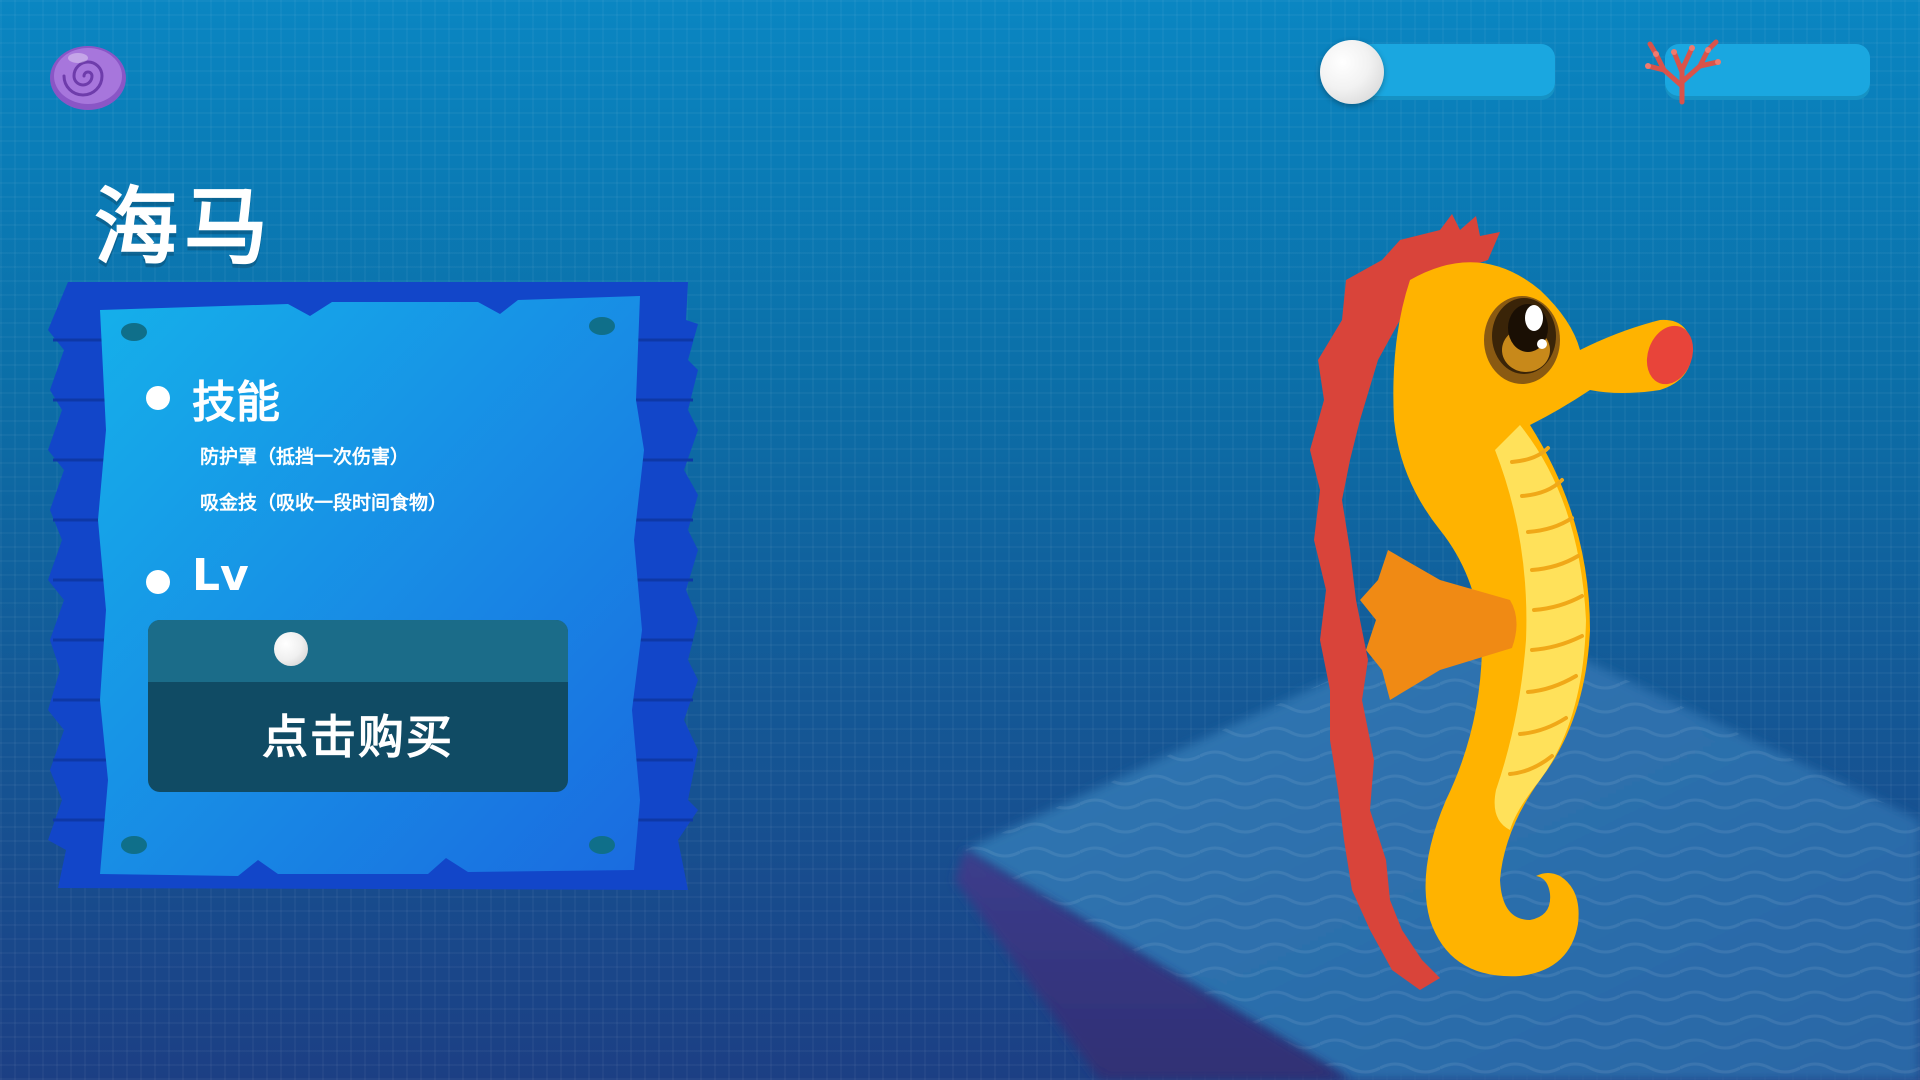 This screenshot has height=1080, width=1920. I want to click on pearl-count, so click(1470, 72).